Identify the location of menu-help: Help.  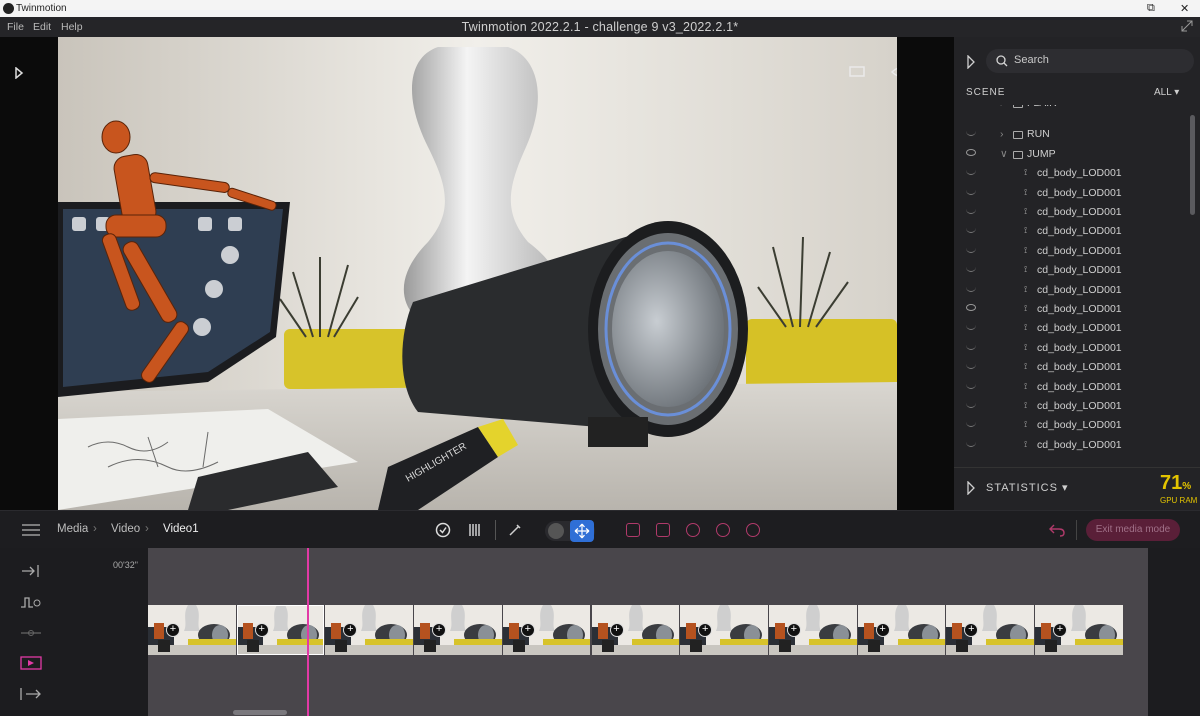
(72, 27).